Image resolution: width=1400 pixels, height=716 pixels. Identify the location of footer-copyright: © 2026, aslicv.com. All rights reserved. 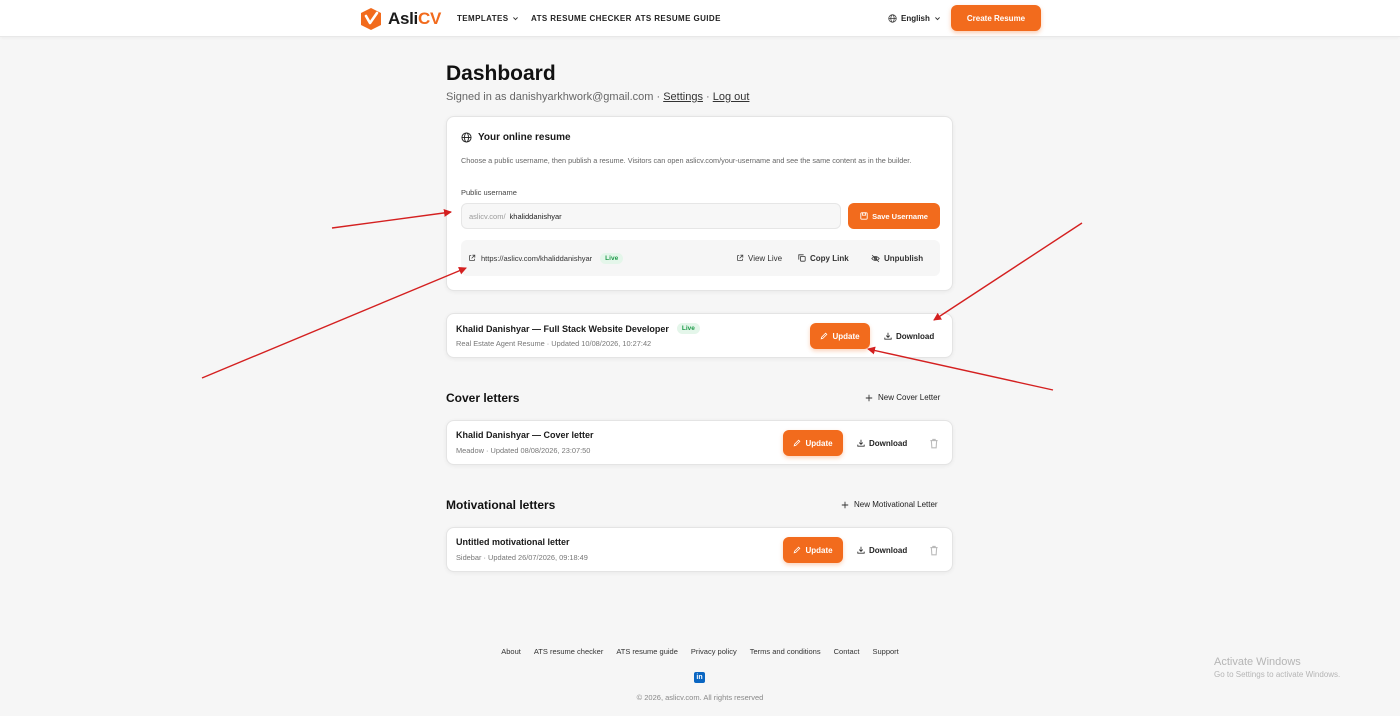
(700, 697).